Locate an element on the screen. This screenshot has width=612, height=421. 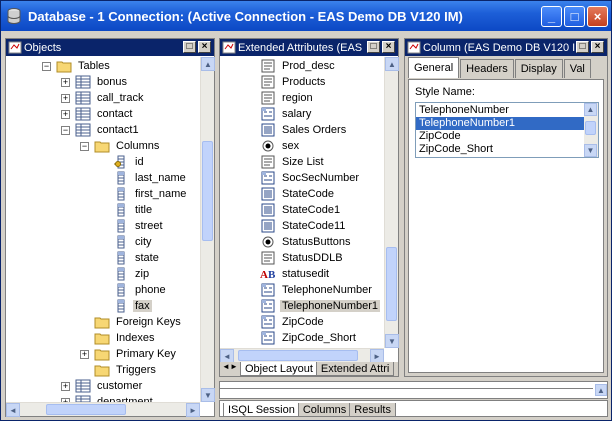
tab-columns: Columns is located at coordinates (324, 410).